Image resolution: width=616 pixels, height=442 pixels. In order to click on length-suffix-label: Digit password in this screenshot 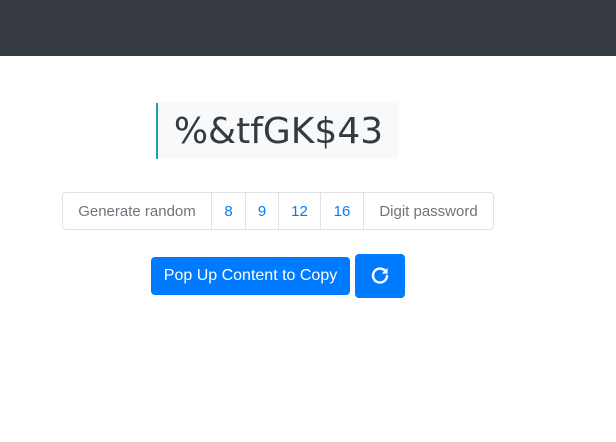, I will do `click(428, 211)`.